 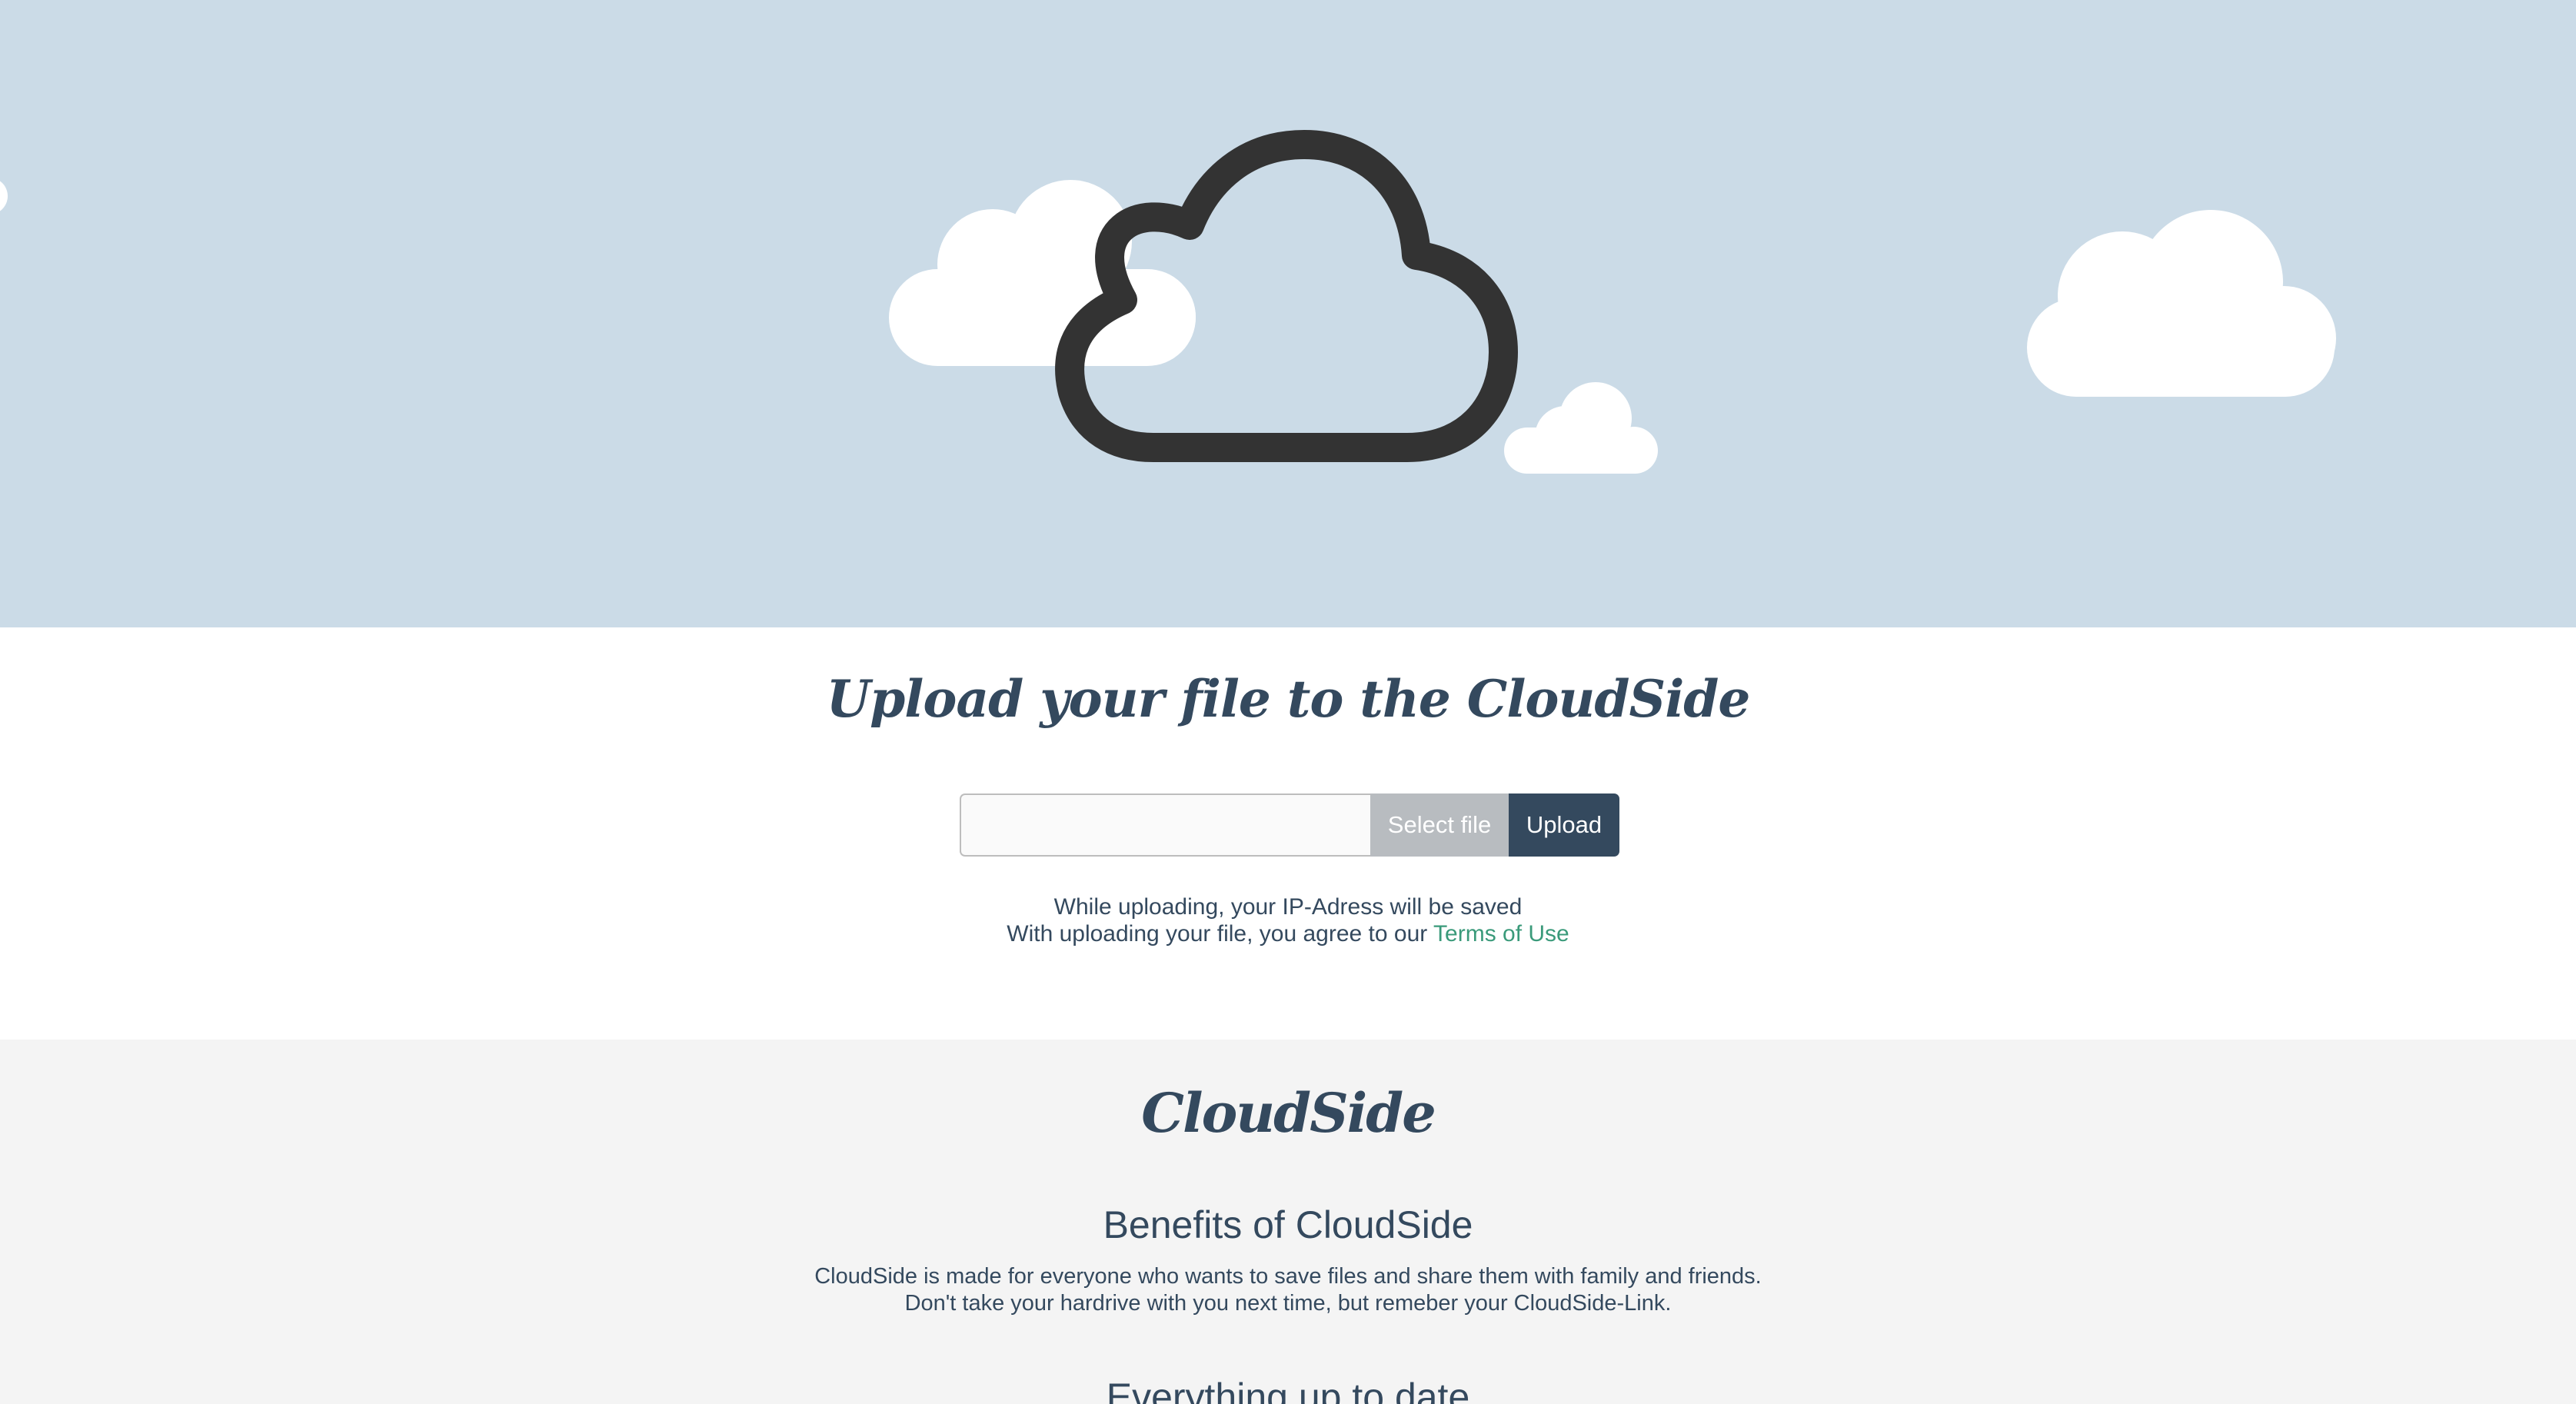 What do you see at coordinates (1287, 296) in the screenshot?
I see `cloud-outline-icon` at bounding box center [1287, 296].